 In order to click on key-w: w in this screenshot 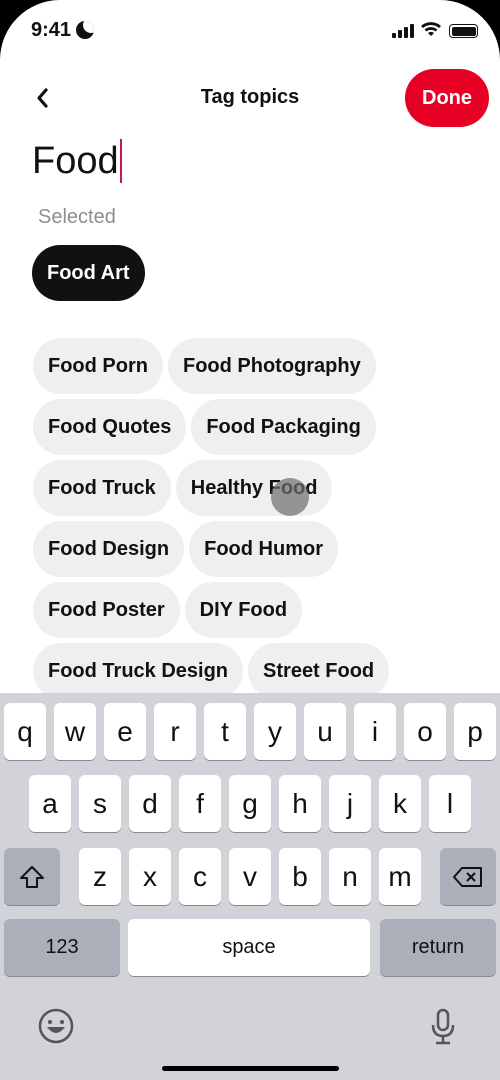, I will do `click(75, 731)`.